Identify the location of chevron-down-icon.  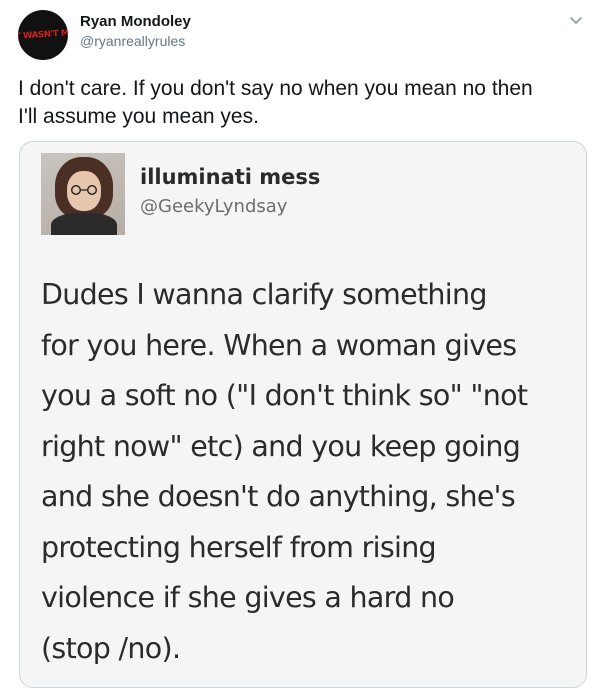
(576, 21).